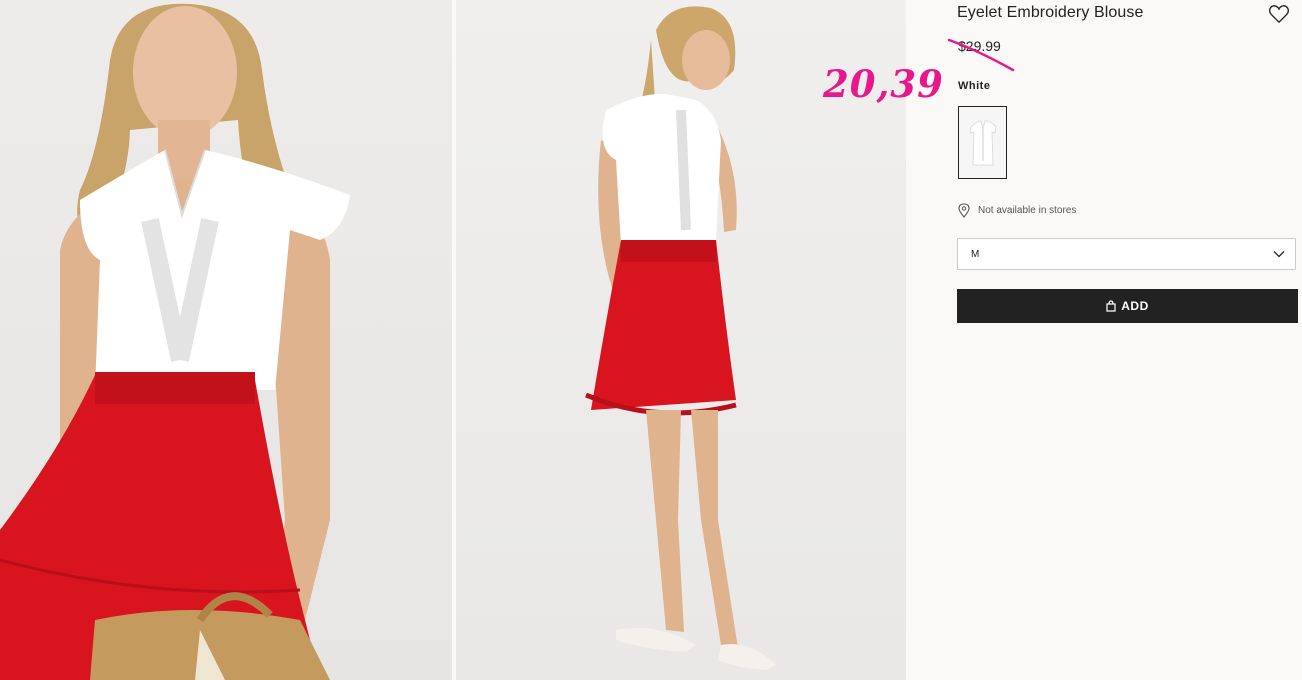  What do you see at coordinates (974, 86) in the screenshot?
I see `selected-color-name: White` at bounding box center [974, 86].